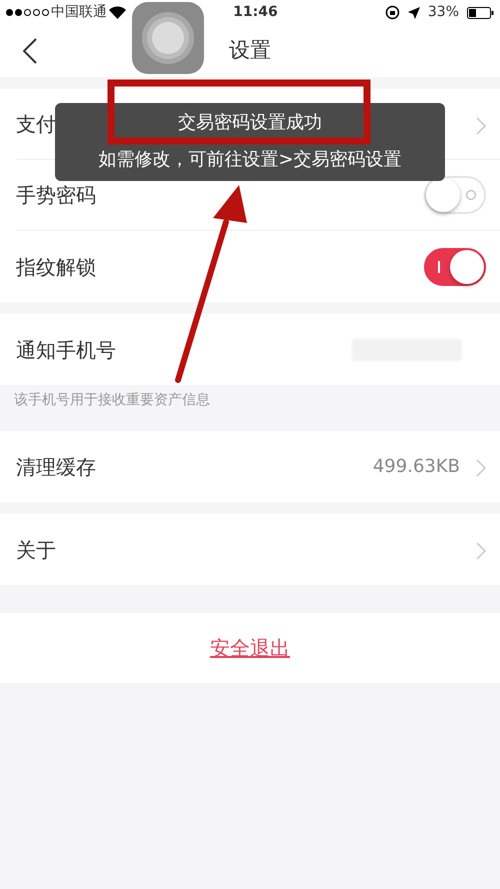 This screenshot has height=889, width=500. What do you see at coordinates (79, 12) in the screenshot?
I see `carrier-name: 中国联通` at bounding box center [79, 12].